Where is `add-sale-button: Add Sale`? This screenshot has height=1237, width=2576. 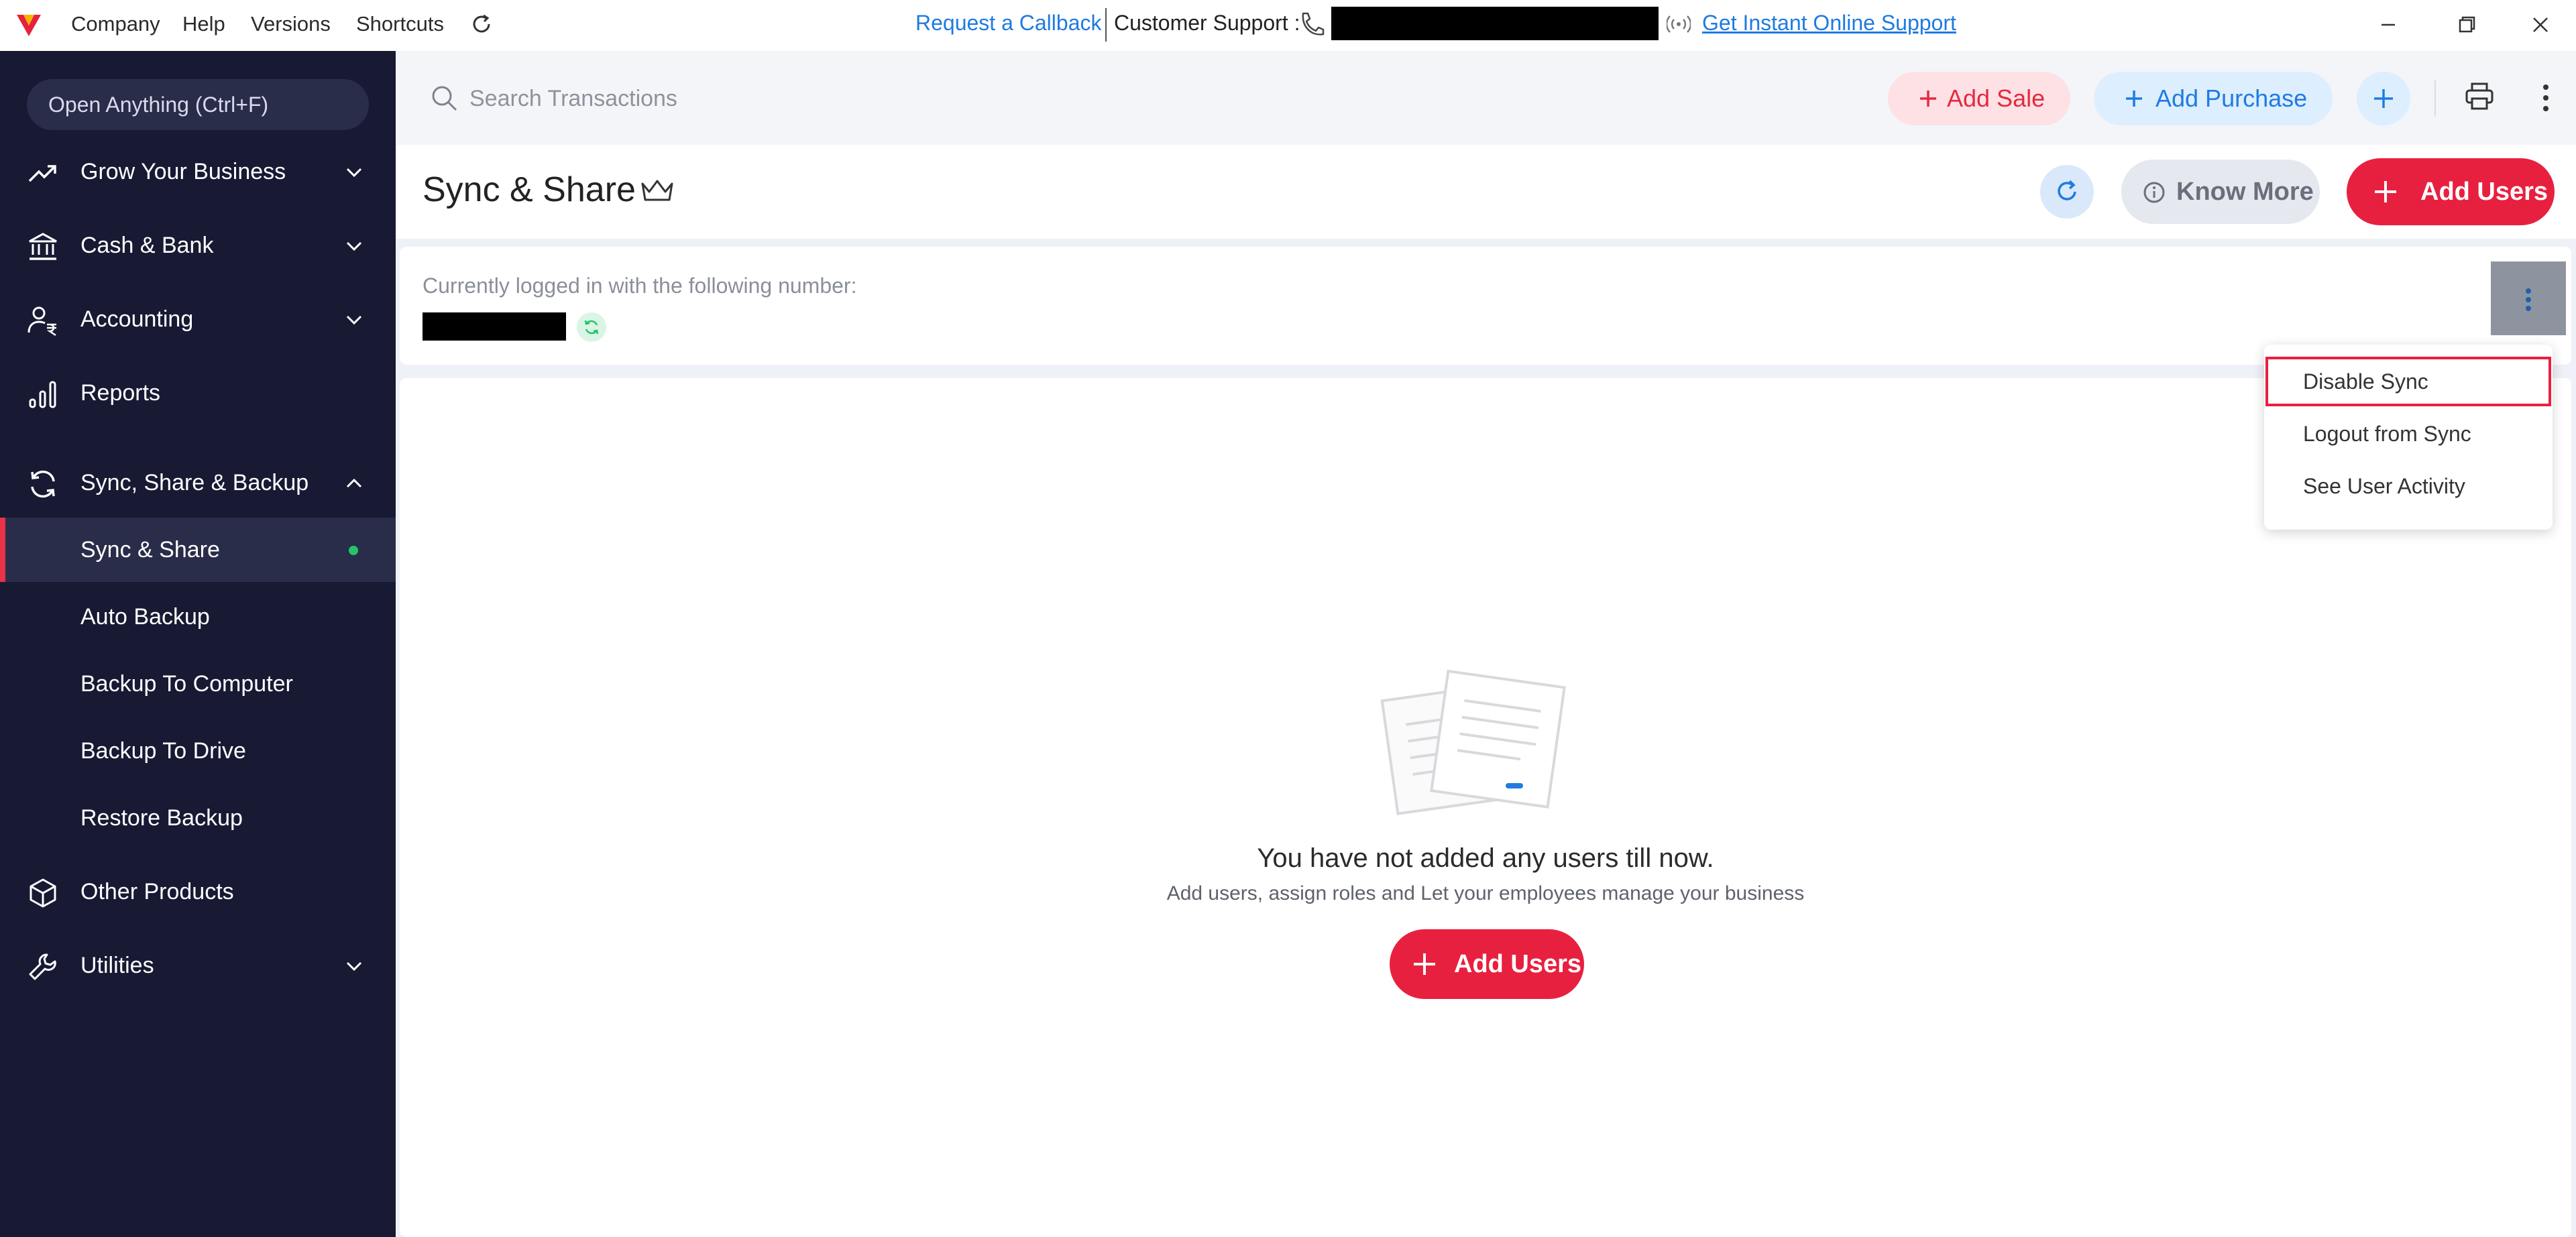
add-sale-button: Add Sale is located at coordinates (1979, 99).